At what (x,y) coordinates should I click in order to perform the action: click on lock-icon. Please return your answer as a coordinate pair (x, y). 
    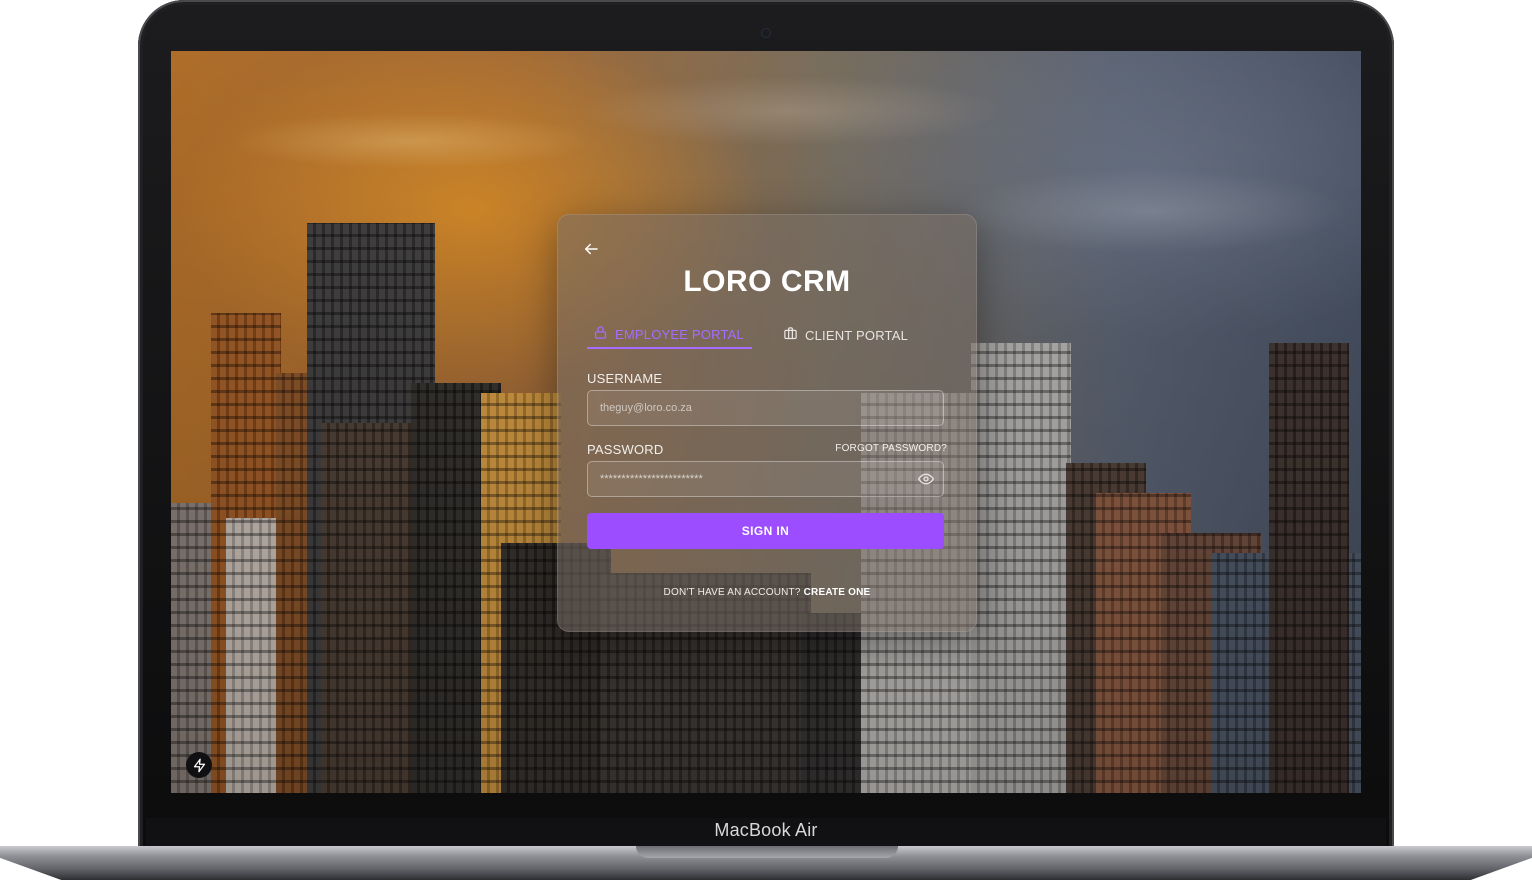
    Looking at the image, I should click on (600, 334).